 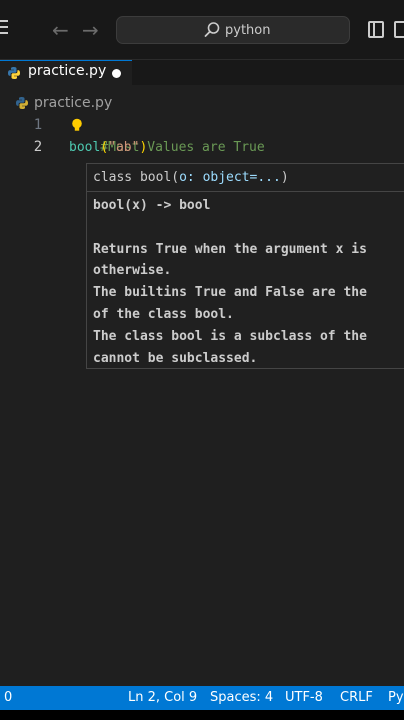 What do you see at coordinates (104, 147) in the screenshot?
I see `open-paren: (` at bounding box center [104, 147].